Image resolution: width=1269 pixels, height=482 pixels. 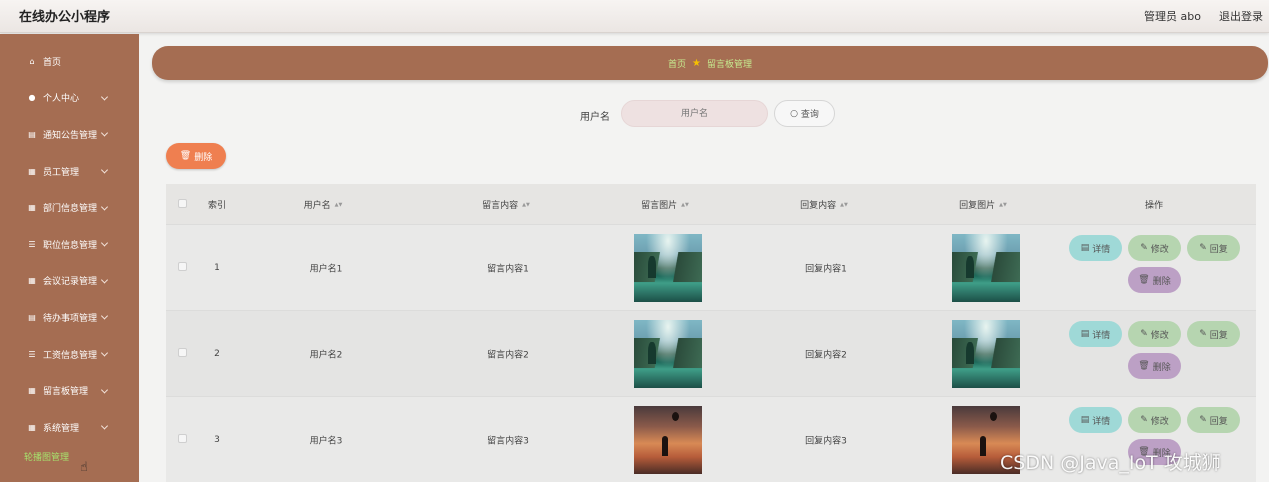 I want to click on batch-delete-button: 🗑 删除, so click(x=196, y=156).